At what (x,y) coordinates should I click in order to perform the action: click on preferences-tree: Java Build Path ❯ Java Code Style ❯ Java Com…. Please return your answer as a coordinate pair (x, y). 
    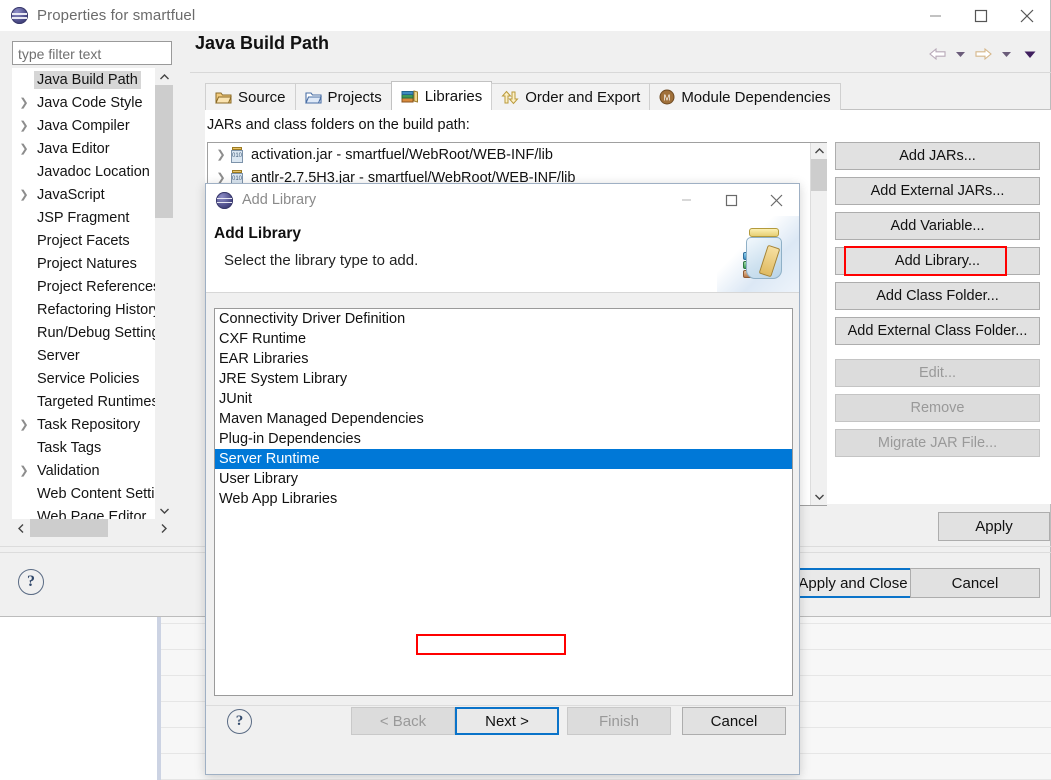
    Looking at the image, I should click on (92, 302).